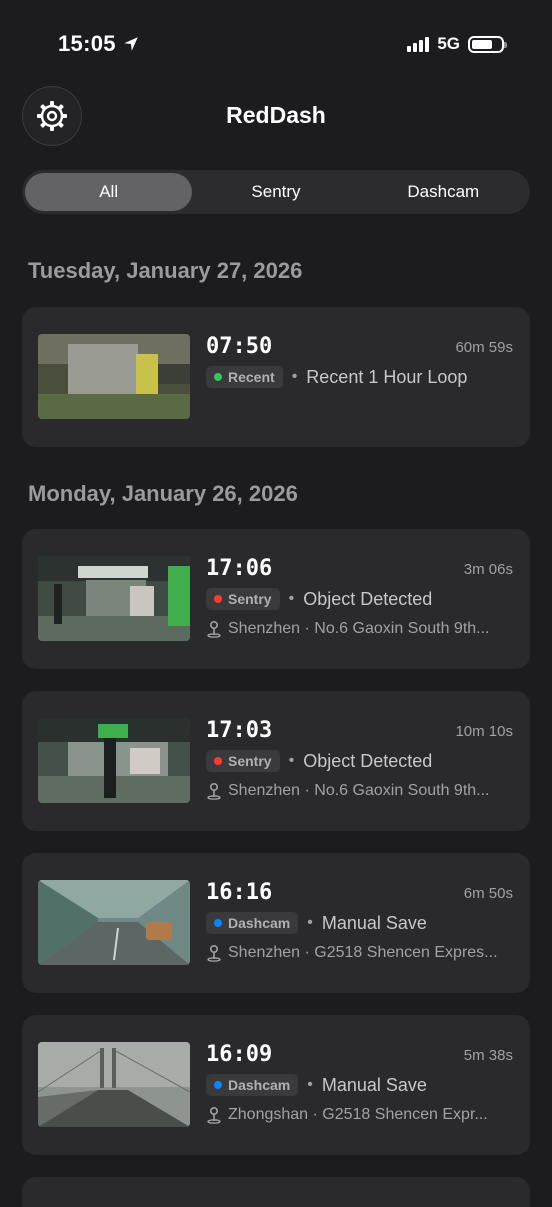 The width and height of the screenshot is (552, 1207). Describe the element at coordinates (239, 730) in the screenshot. I see `clip-time: 17:03` at that location.